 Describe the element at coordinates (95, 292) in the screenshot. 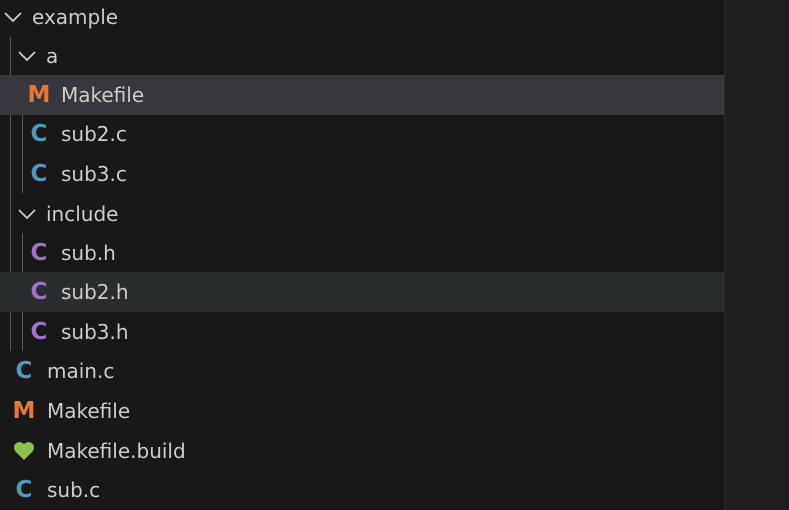

I see `file-label: sub2.h` at that location.